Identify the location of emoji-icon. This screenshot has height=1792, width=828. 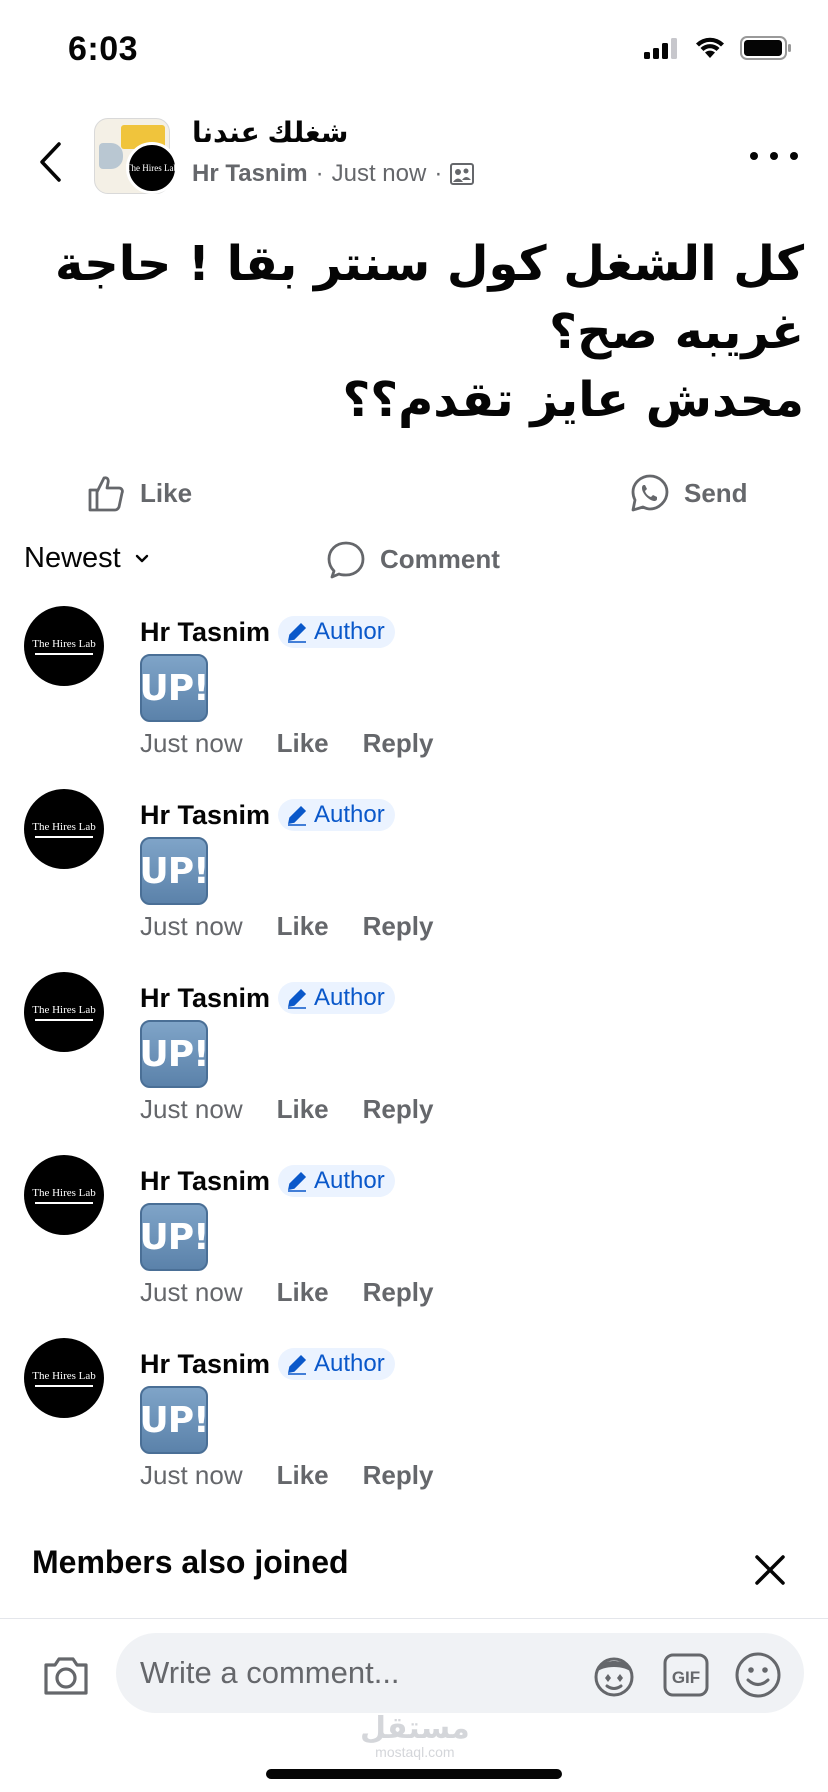
(758, 1675).